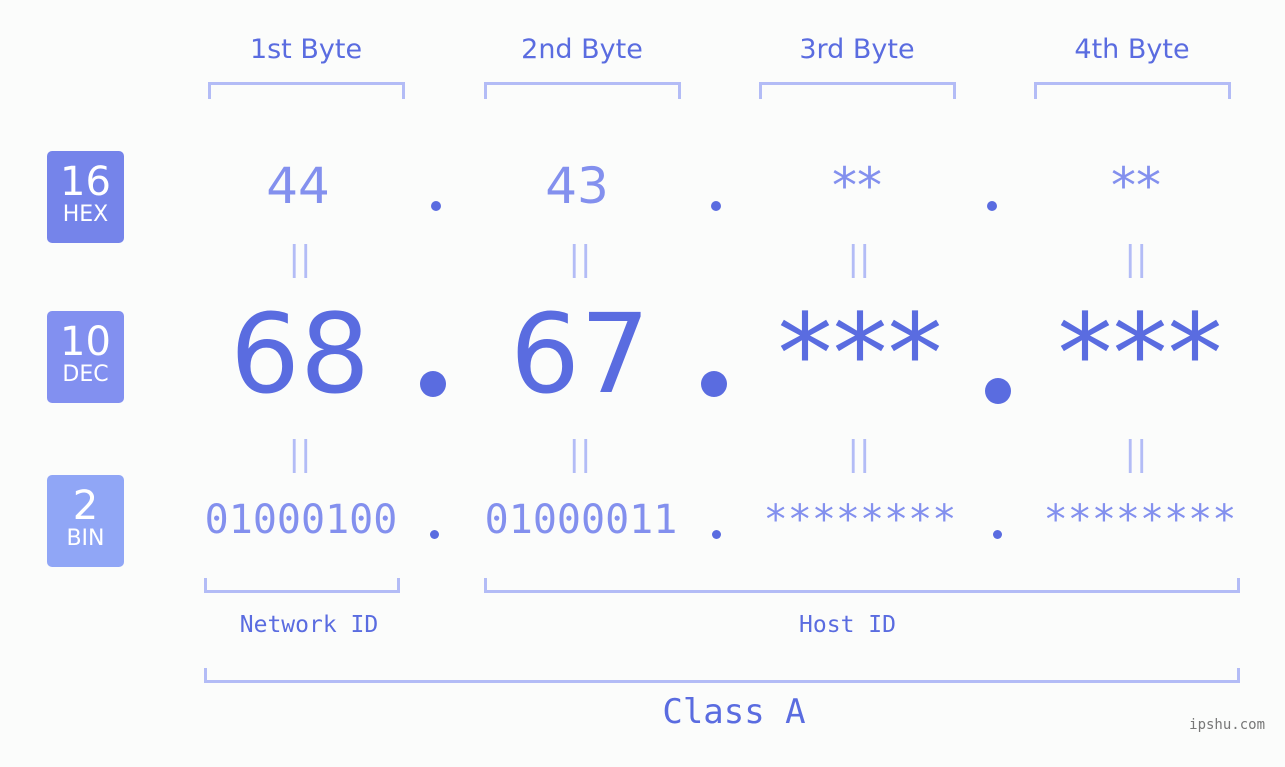 The width and height of the screenshot is (1285, 767). What do you see at coordinates (298, 186) in the screenshot?
I see `hex-byte-1: 44` at bounding box center [298, 186].